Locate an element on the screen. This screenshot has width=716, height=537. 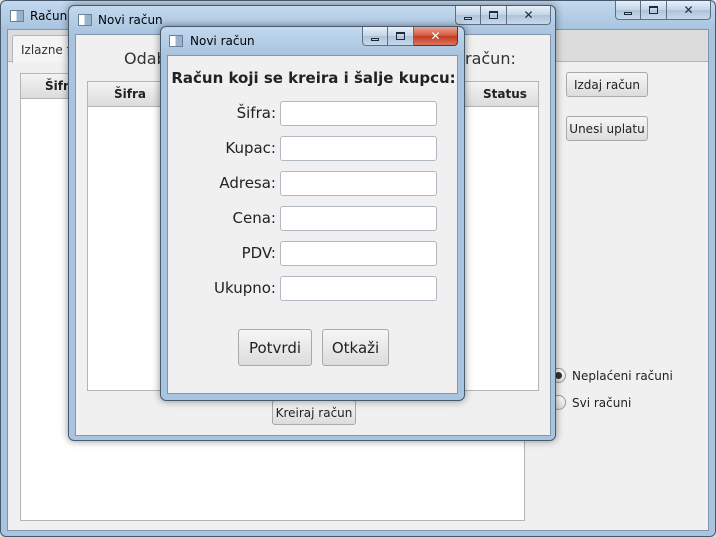
dialog-maximize-button is located at coordinates (401, 36).